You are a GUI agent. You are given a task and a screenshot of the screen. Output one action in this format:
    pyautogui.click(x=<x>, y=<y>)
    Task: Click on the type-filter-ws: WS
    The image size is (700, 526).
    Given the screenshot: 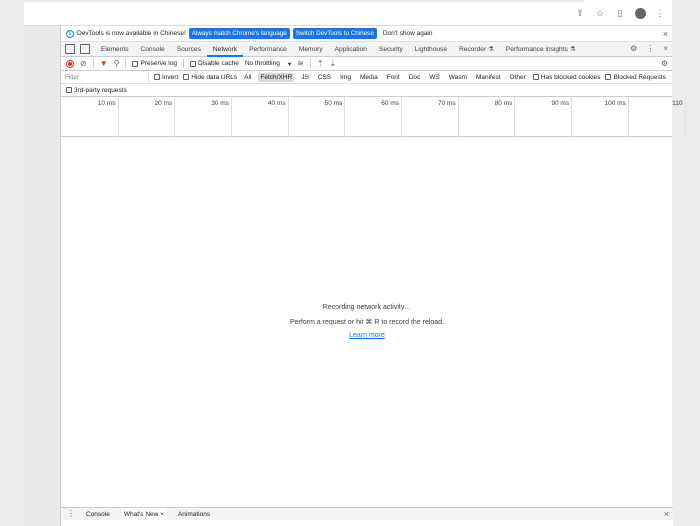 What is the action you would take?
    pyautogui.click(x=434, y=77)
    